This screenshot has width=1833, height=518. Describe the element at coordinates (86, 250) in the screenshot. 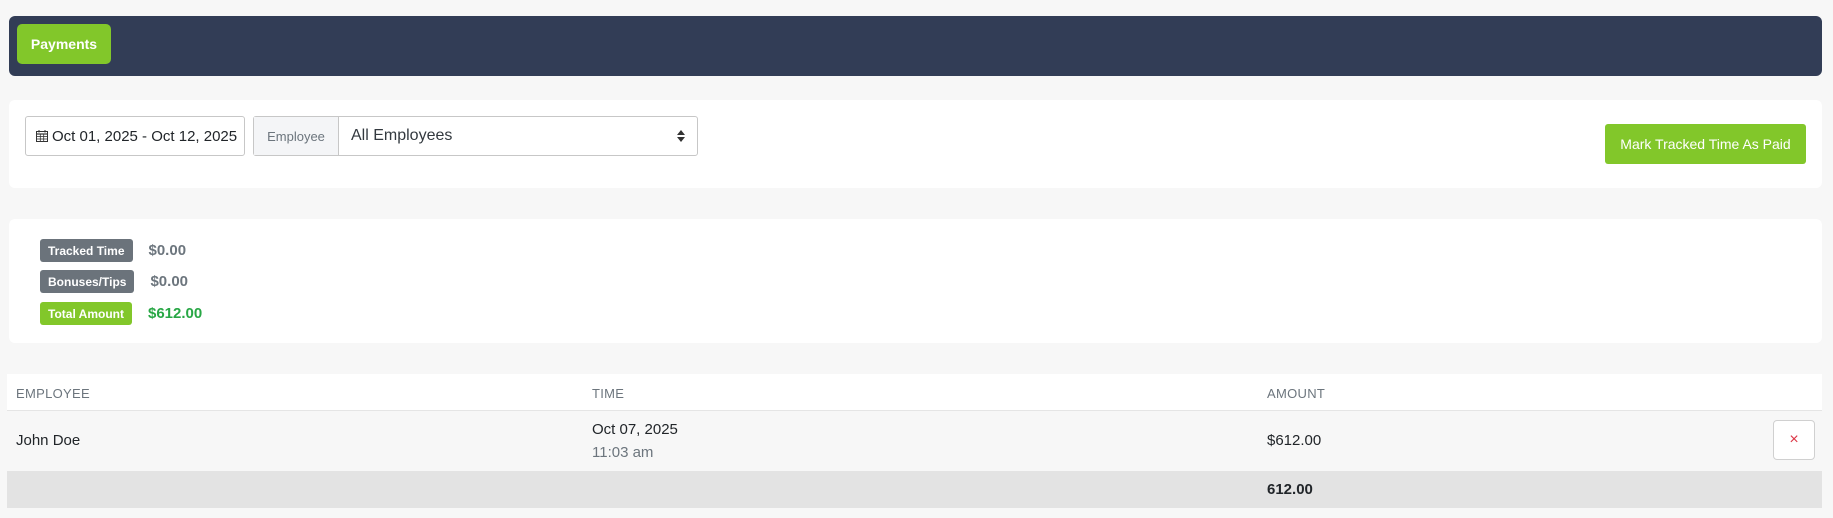

I see `tracked-time-badge: Tracked Time` at that location.